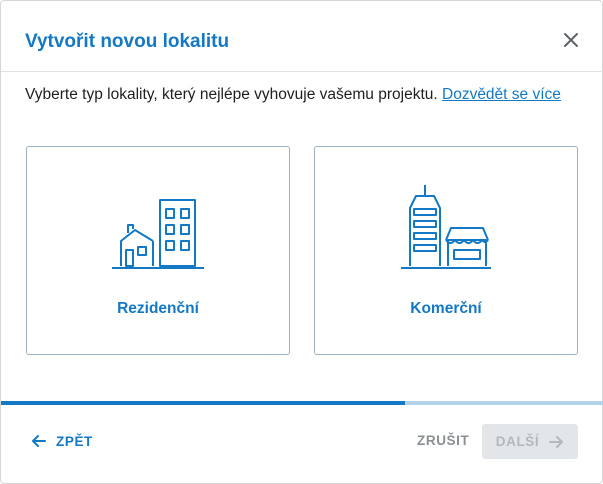 The width and height of the screenshot is (603, 484). Describe the element at coordinates (556, 441) in the screenshot. I see `arrow-right-icon` at that location.